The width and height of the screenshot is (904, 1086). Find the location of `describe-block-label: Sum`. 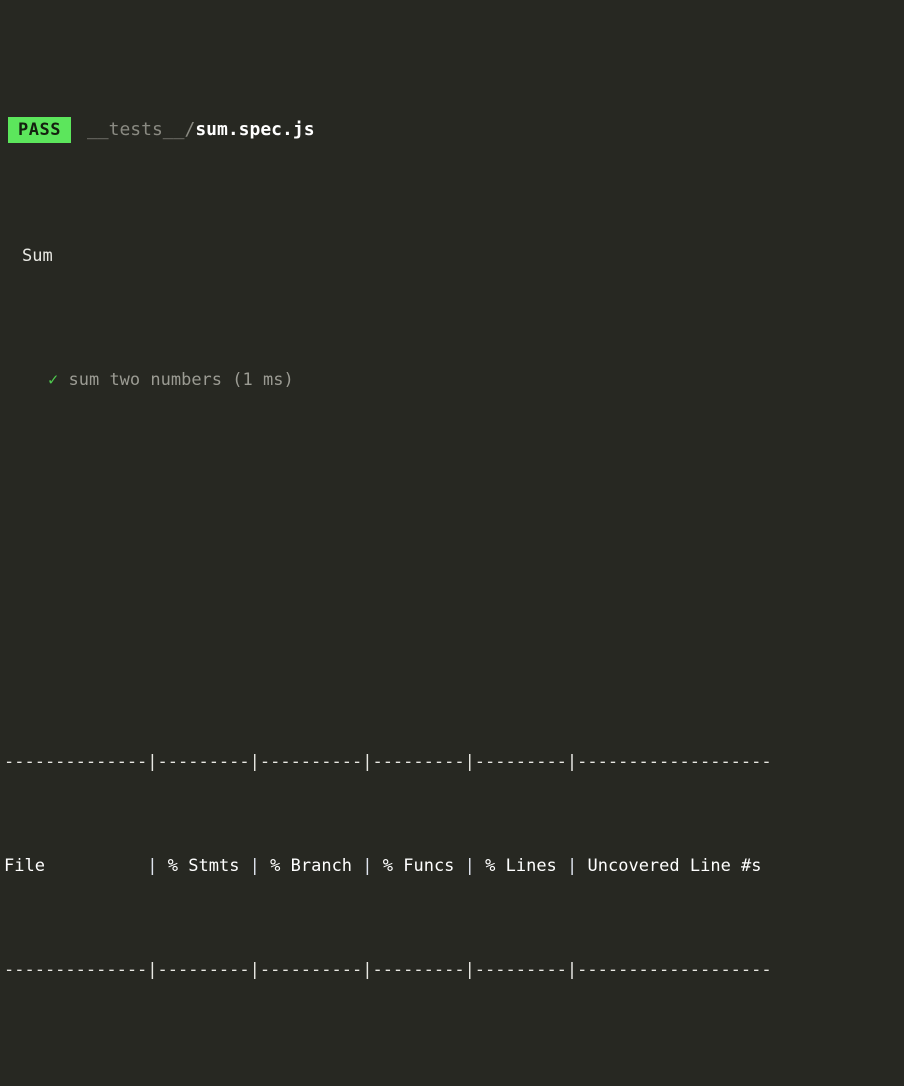

describe-block-label: Sum is located at coordinates (37, 256).